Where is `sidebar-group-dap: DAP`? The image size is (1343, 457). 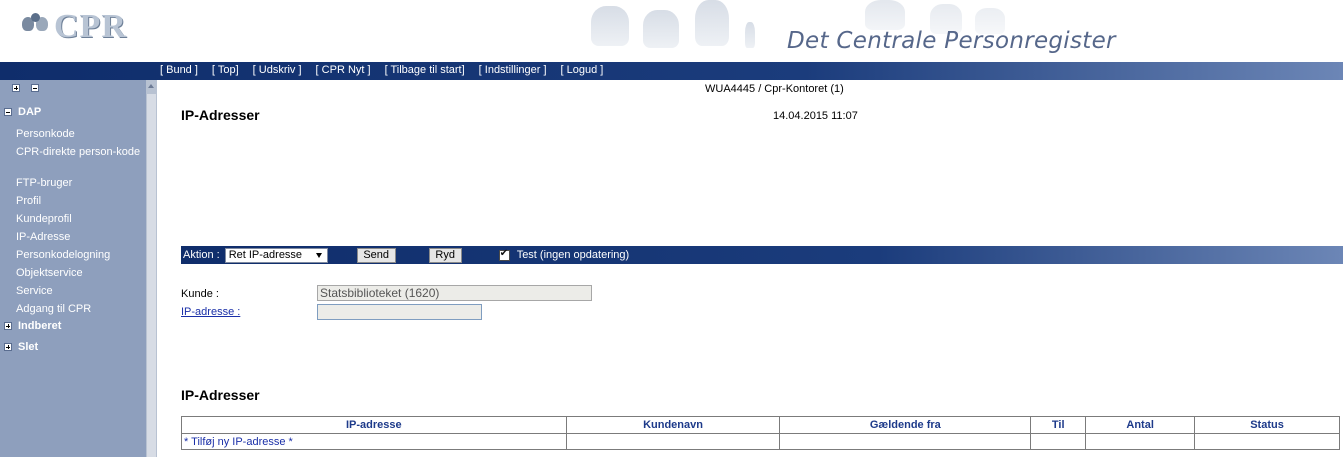
sidebar-group-dap: DAP is located at coordinates (22, 112).